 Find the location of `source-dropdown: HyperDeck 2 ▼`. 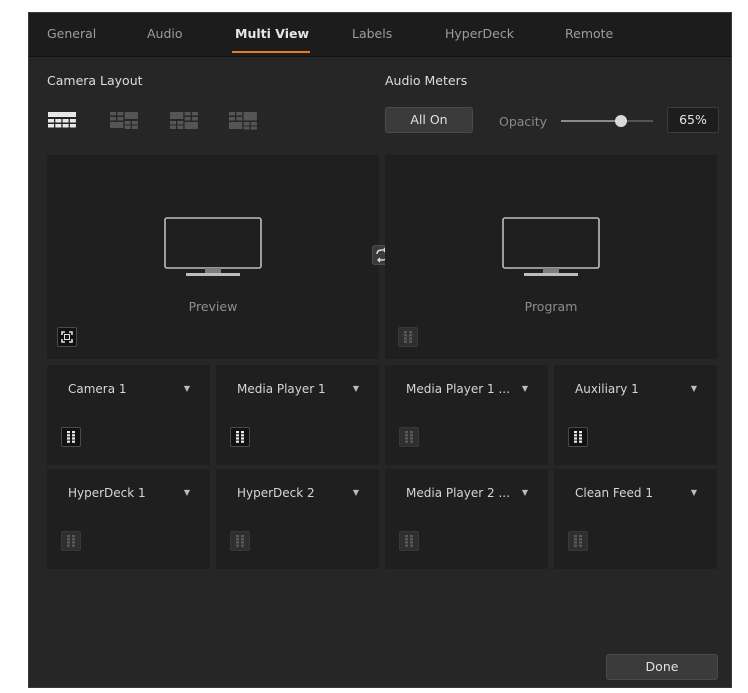

source-dropdown: HyperDeck 2 ▼ is located at coordinates (297, 493).